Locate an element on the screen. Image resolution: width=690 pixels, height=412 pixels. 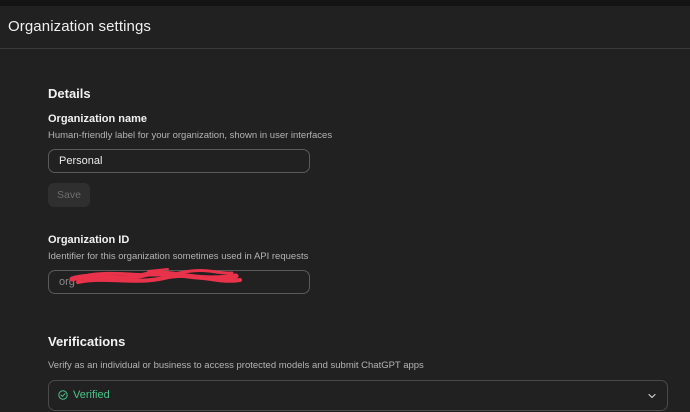
chevron-down-icon is located at coordinates (652, 396).